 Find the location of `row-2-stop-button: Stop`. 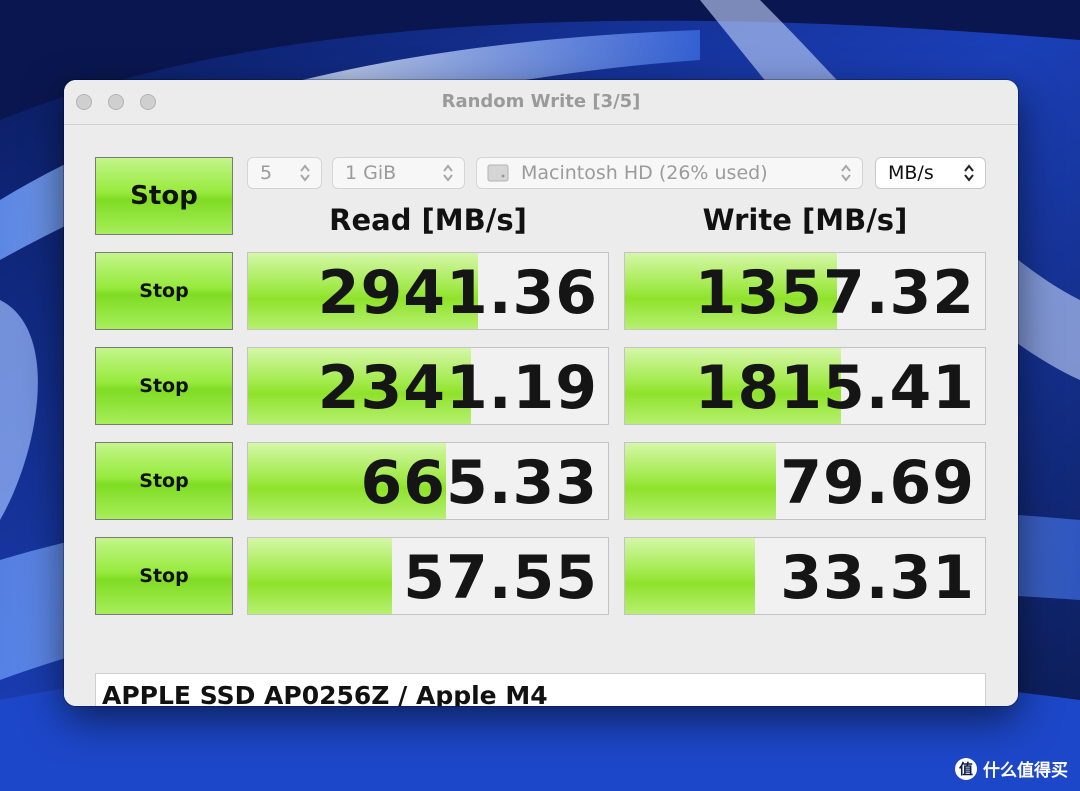

row-2-stop-button: Stop is located at coordinates (164, 386).